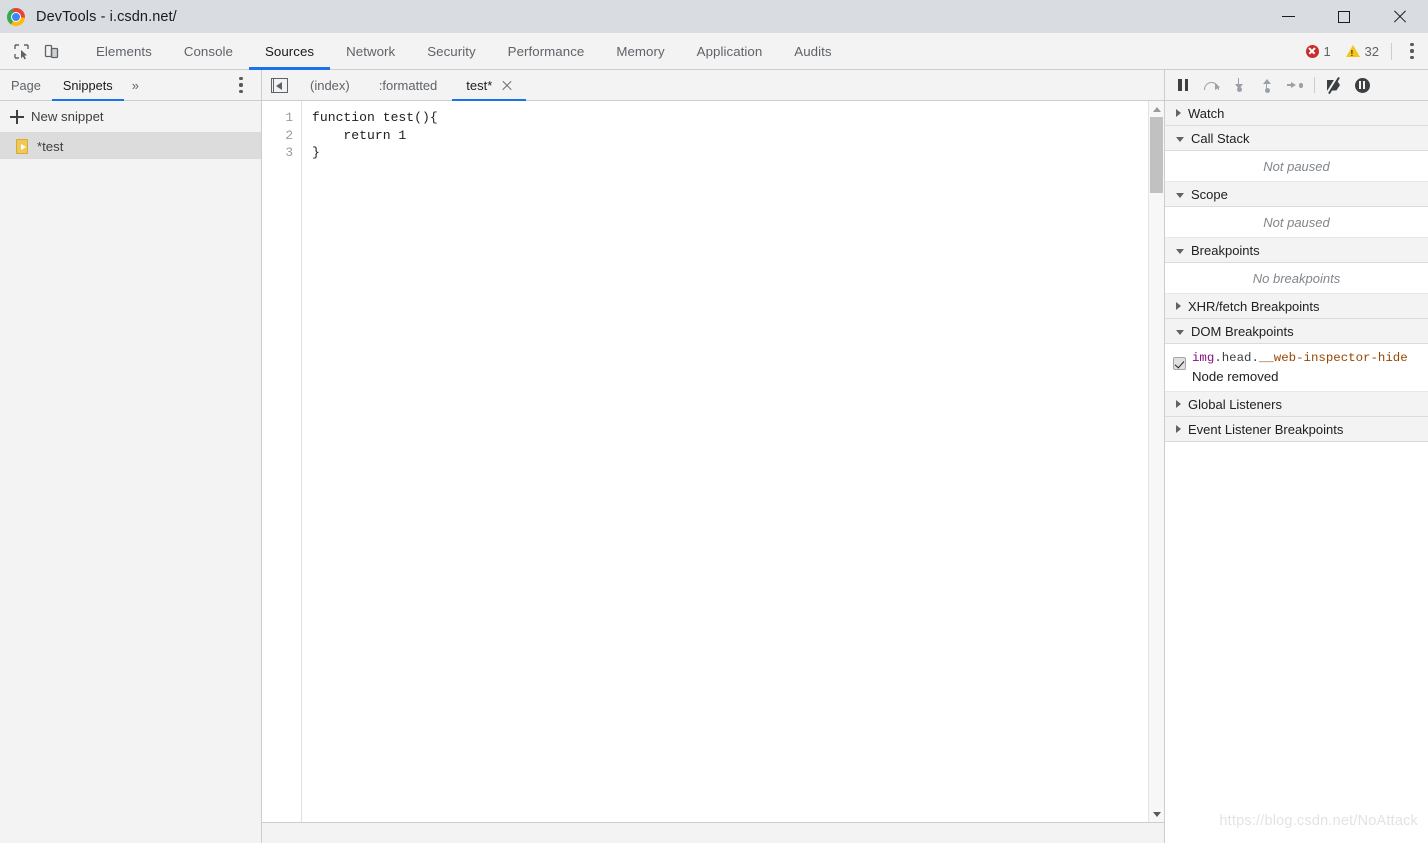 The width and height of the screenshot is (1428, 843). What do you see at coordinates (713, 85) in the screenshot?
I see `editor-tabbar: (index) :formatted test*` at bounding box center [713, 85].